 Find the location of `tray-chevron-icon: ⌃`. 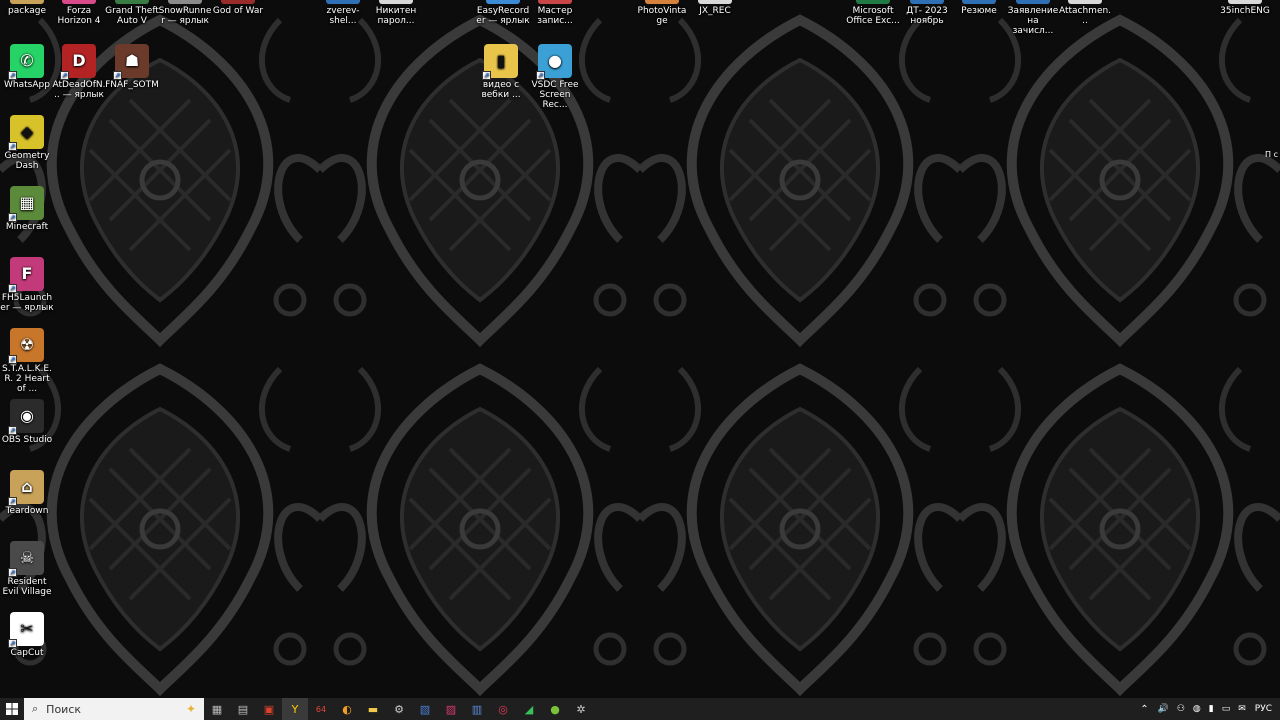

tray-chevron-icon: ⌃ is located at coordinates (1144, 709).